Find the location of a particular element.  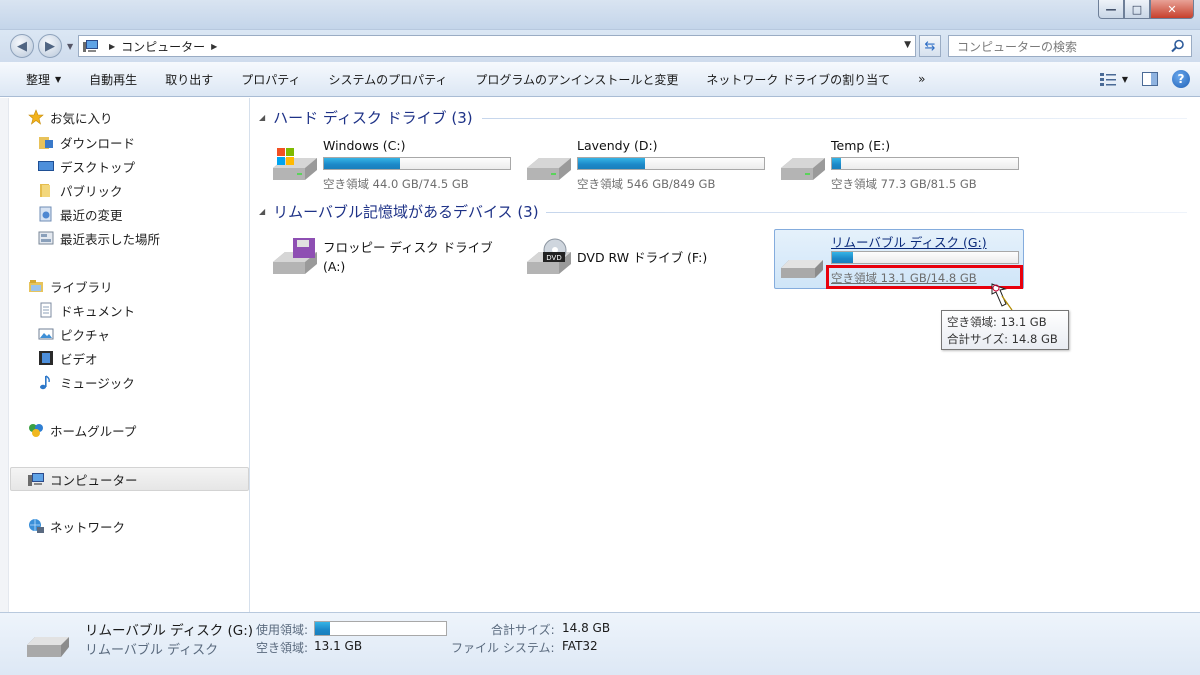

search-placeholder: コンピューターの検索 is located at coordinates (1017, 46).